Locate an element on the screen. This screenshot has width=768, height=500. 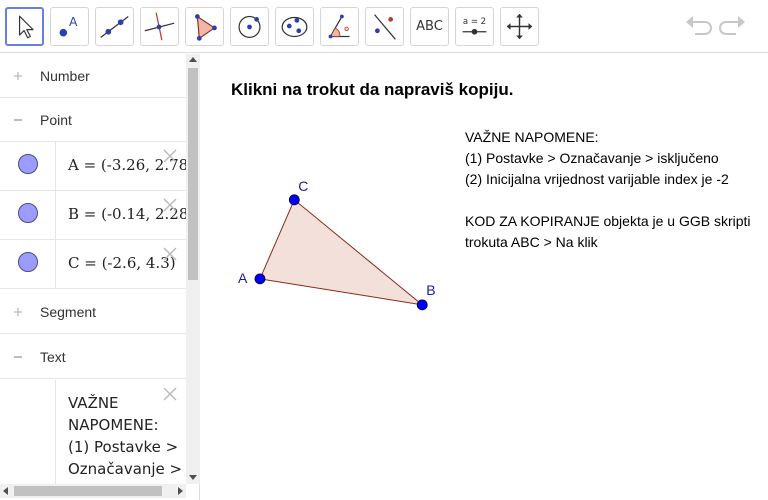
category-point: Point is located at coordinates (93, 120).